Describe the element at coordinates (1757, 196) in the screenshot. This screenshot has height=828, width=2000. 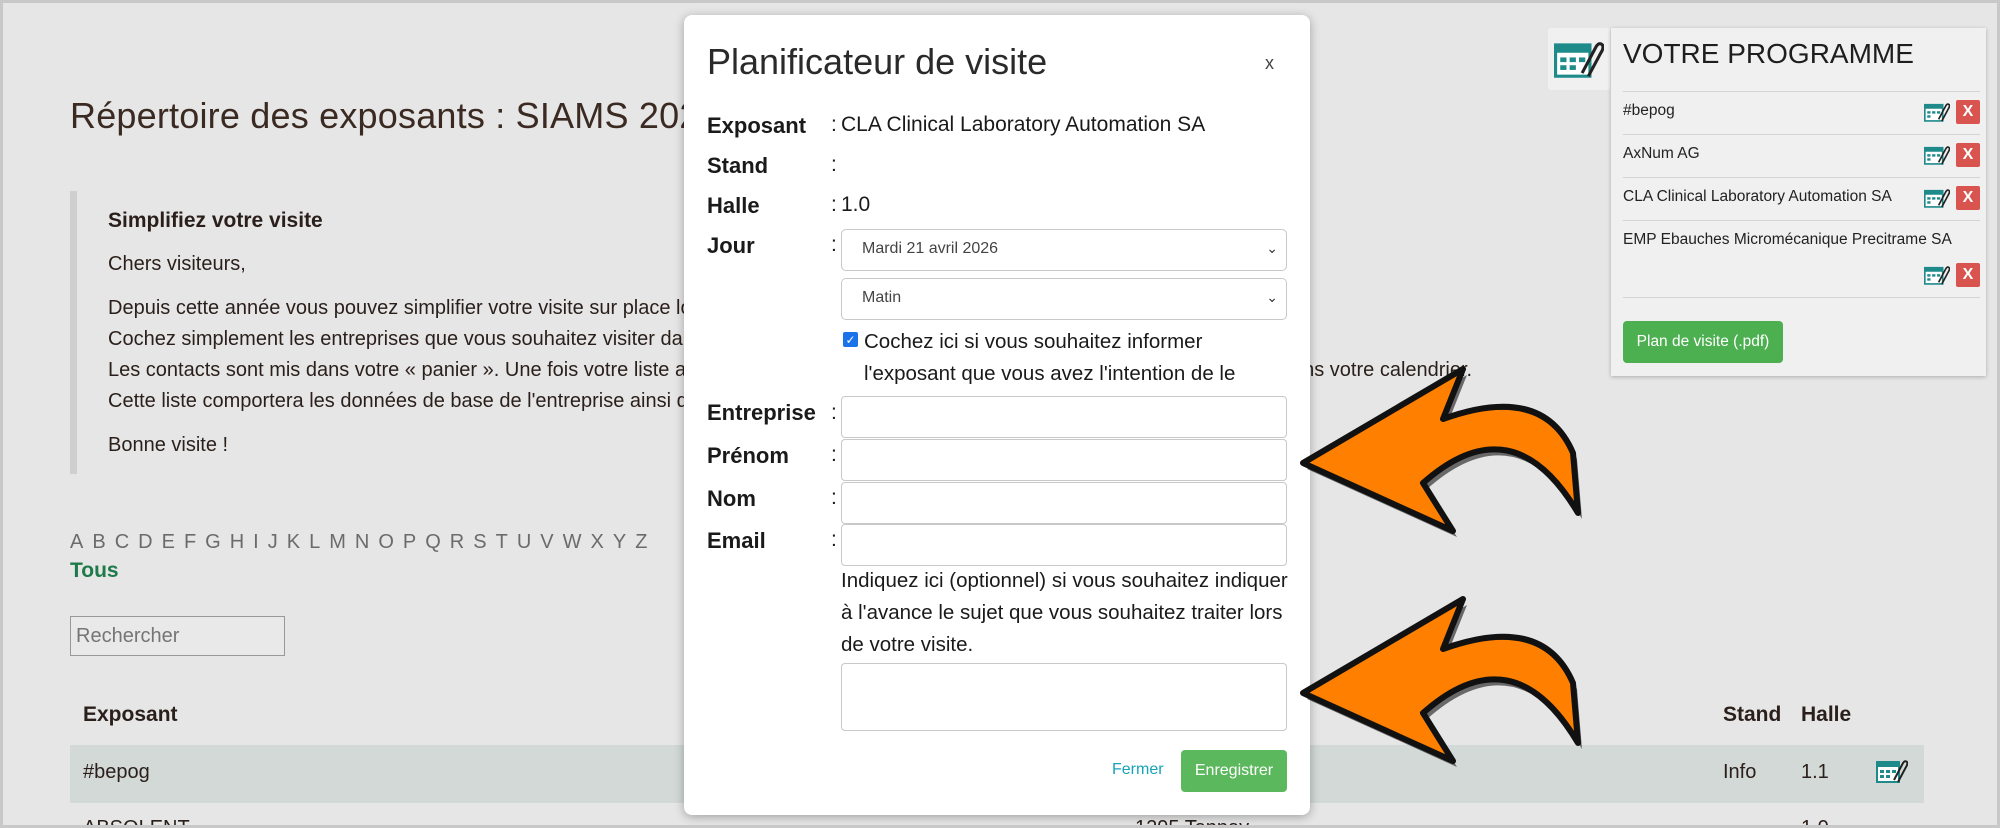
I see `program-item-name: CLA Clinical Laboratory Automation SA` at that location.